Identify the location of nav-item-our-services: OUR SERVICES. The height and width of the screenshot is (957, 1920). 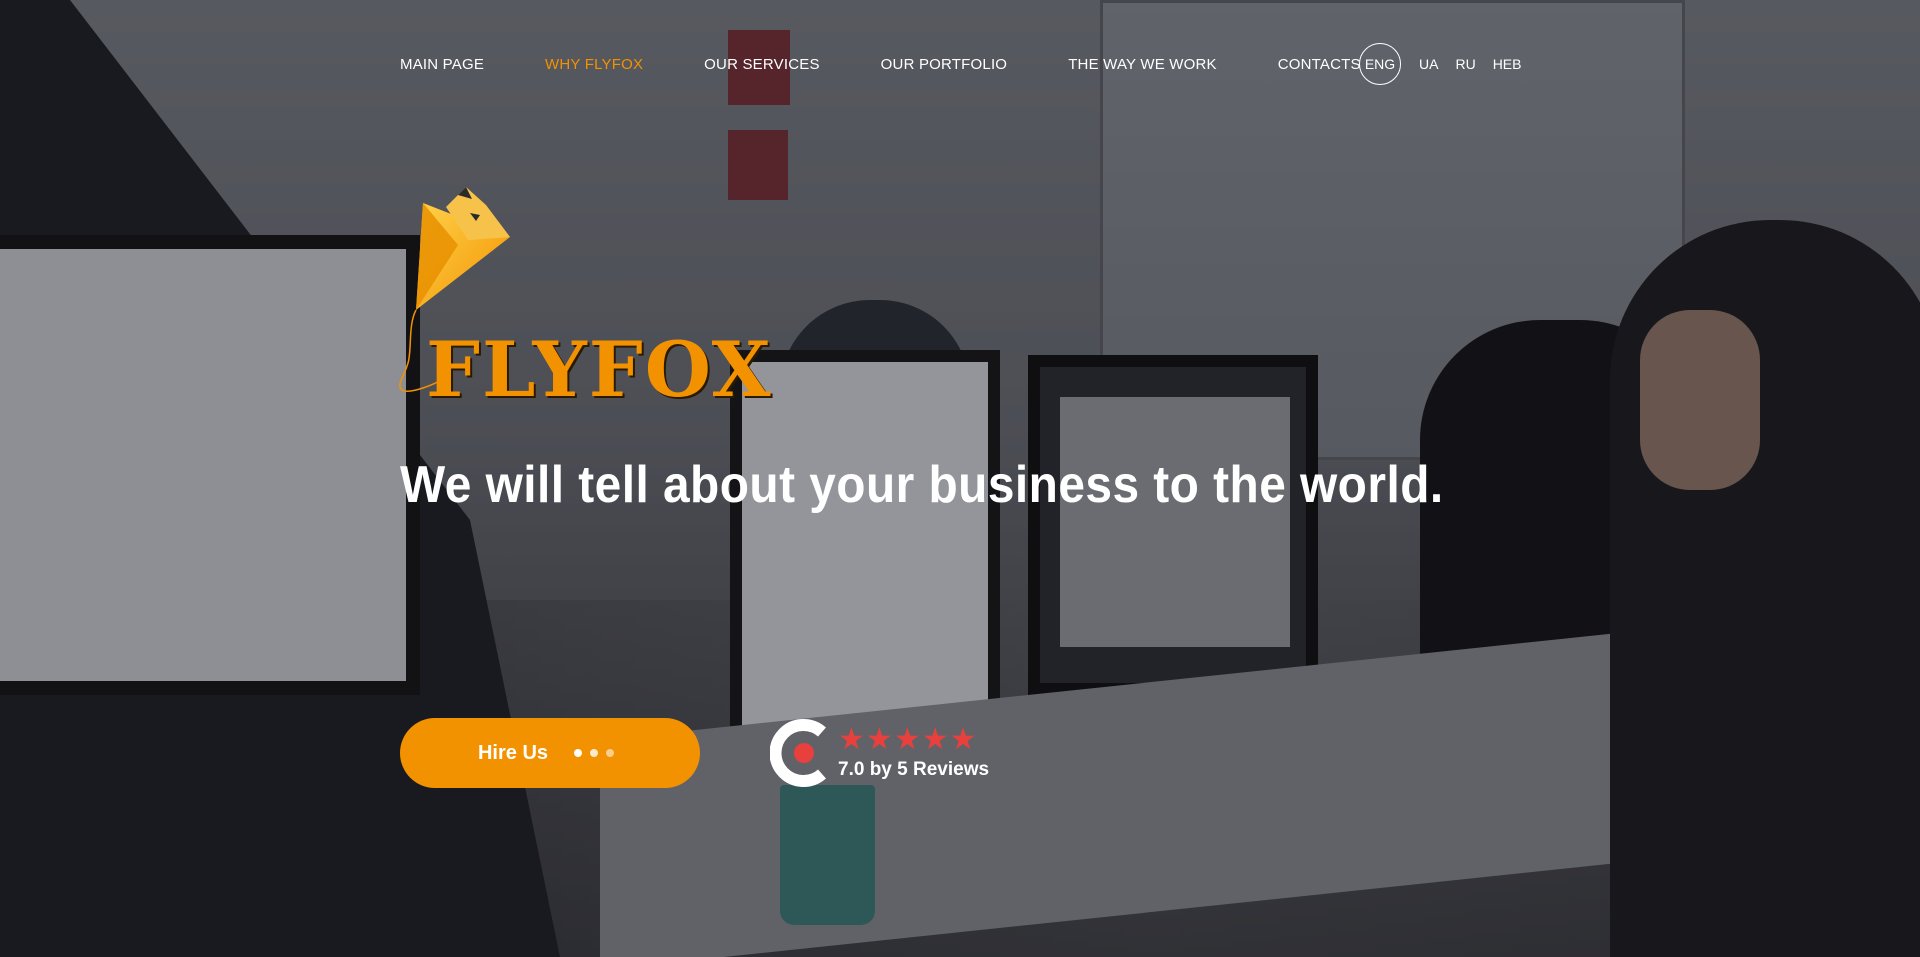
(762, 64).